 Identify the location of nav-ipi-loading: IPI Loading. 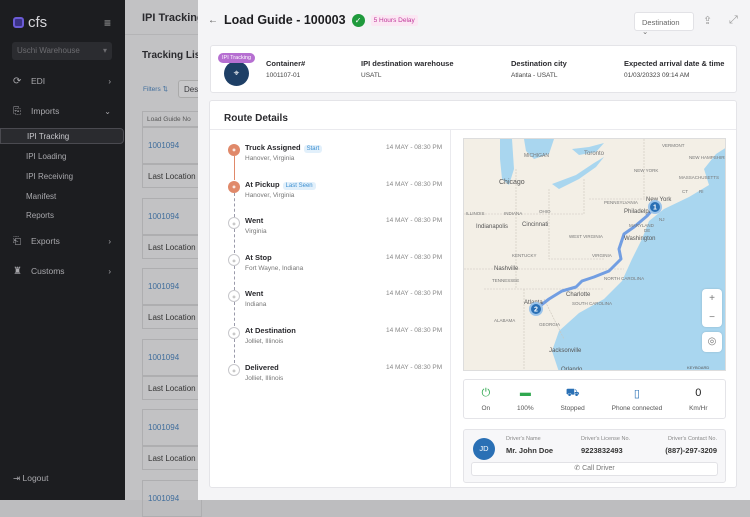
(62, 156).